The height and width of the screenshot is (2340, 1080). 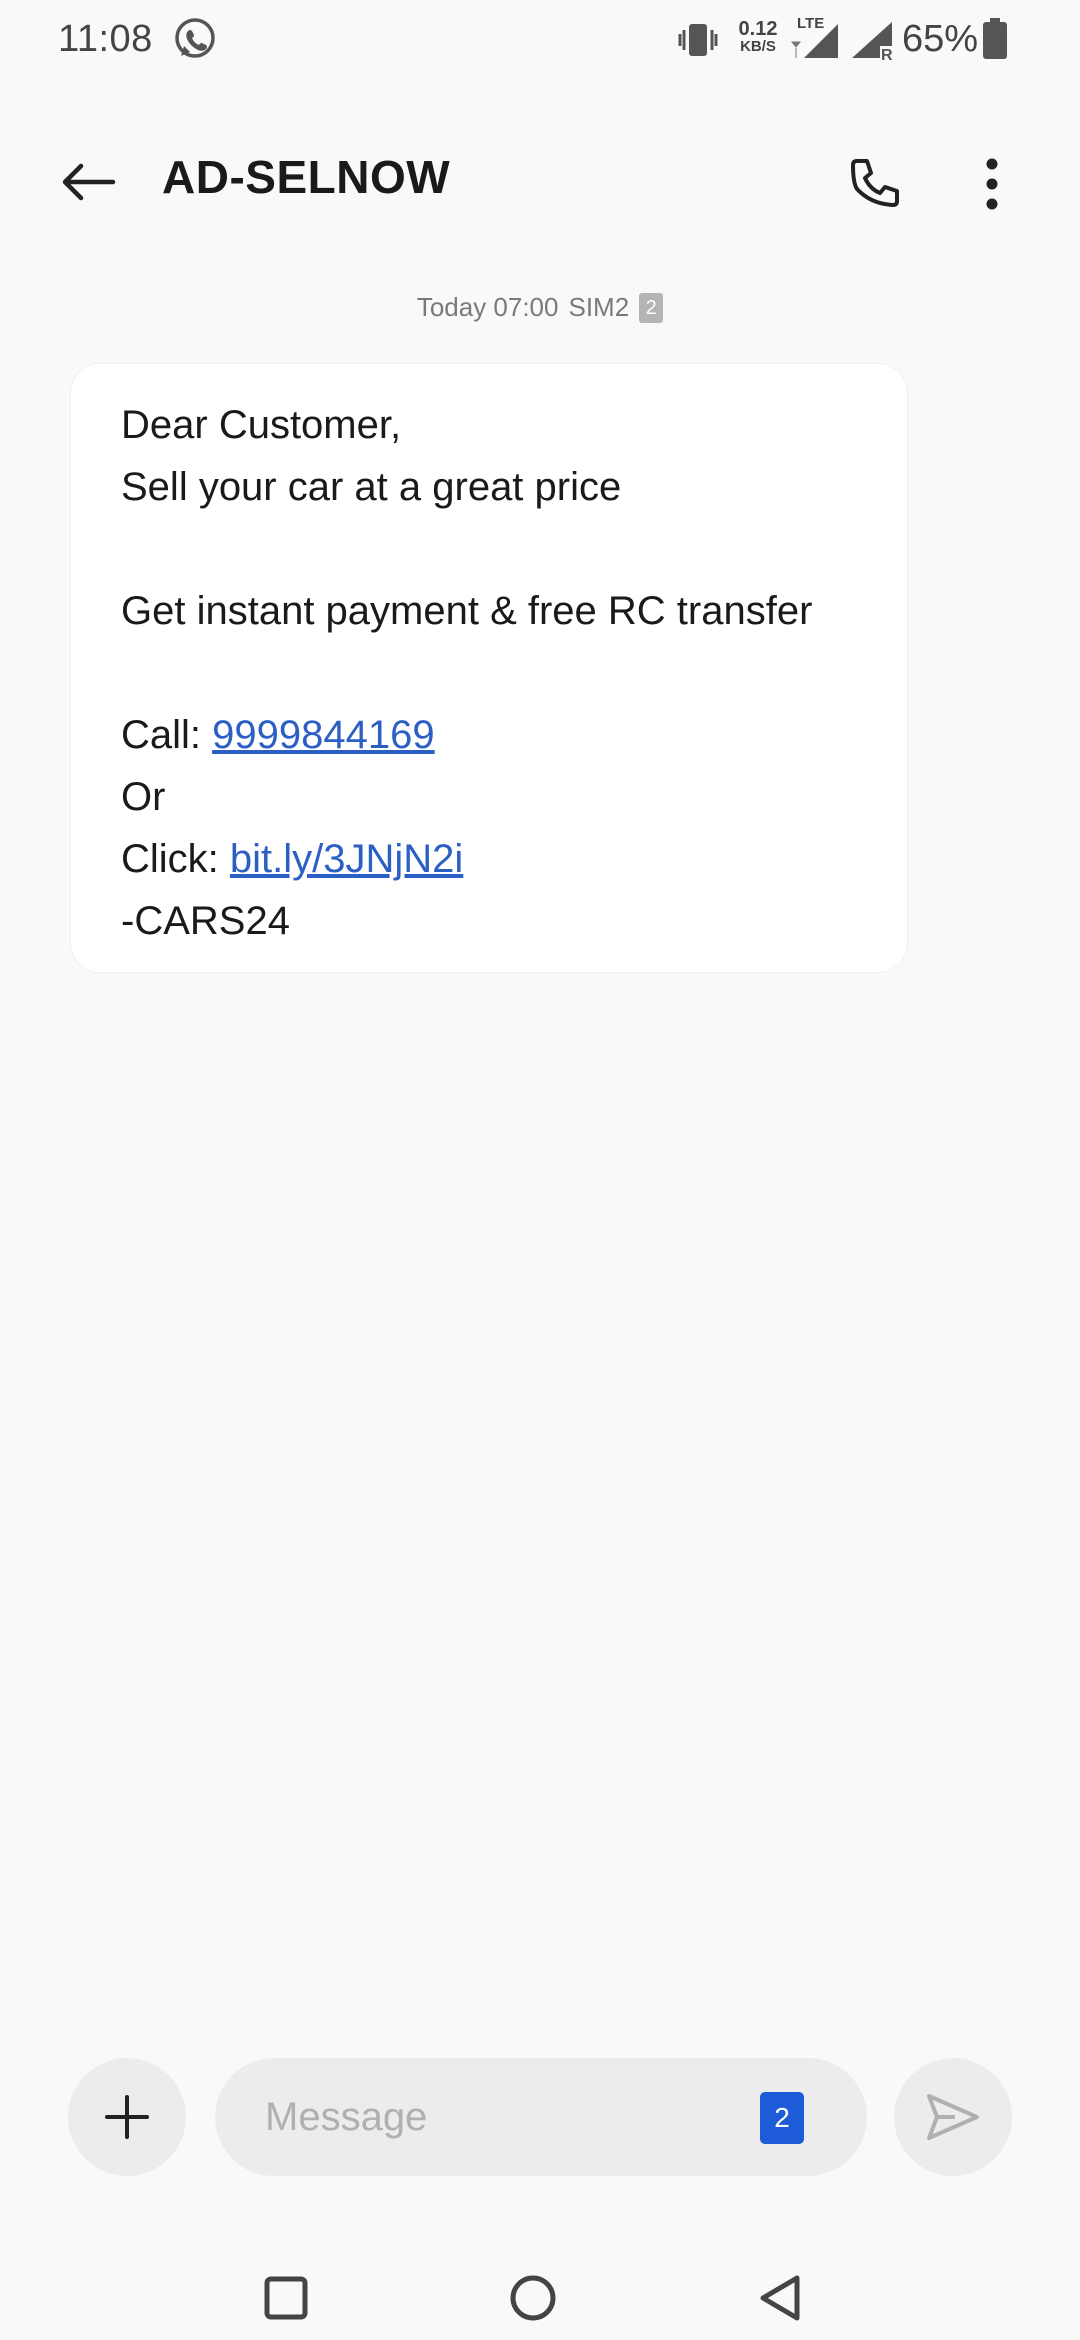 I want to click on composer: 2, so click(x=540, y=2118).